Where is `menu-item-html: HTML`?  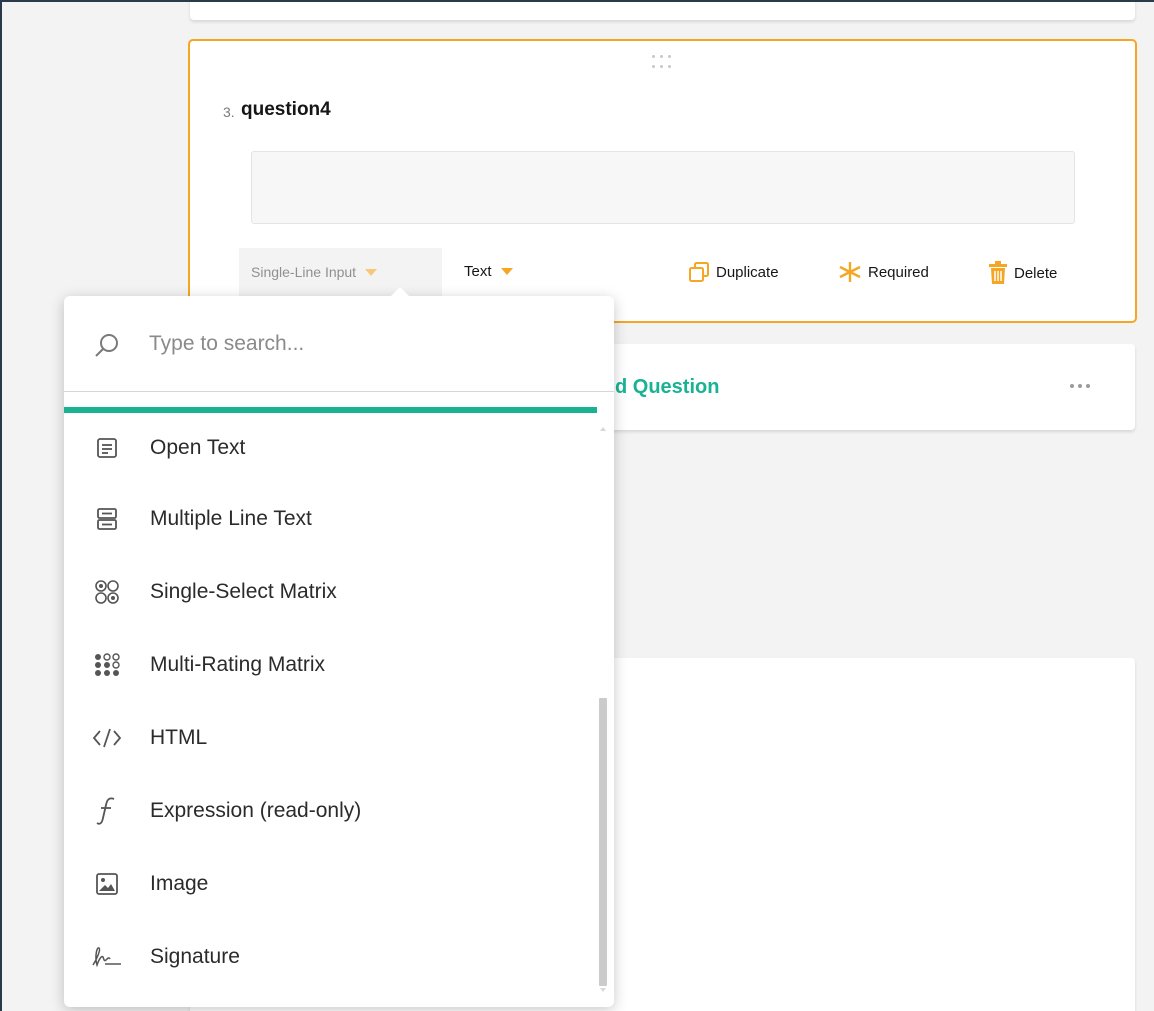 menu-item-html: HTML is located at coordinates (329, 737).